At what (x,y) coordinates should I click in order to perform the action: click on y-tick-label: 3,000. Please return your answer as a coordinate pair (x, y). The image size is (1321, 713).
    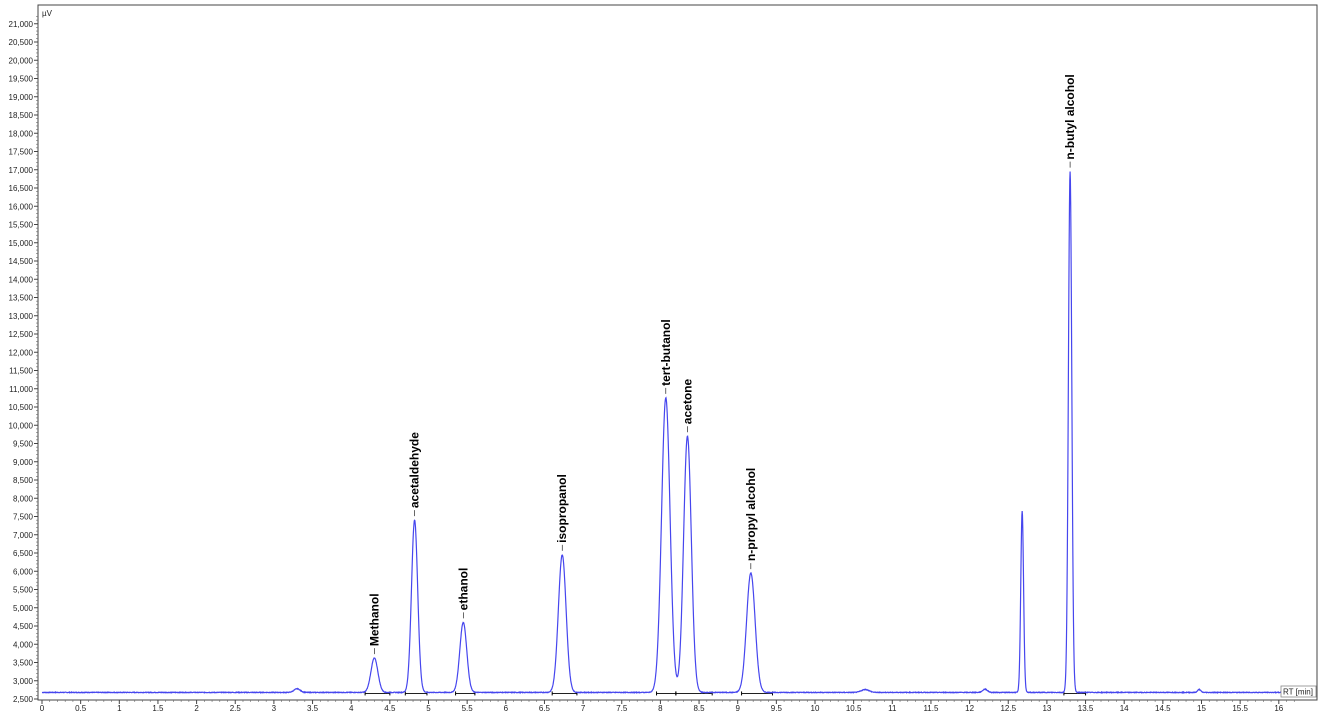
    Looking at the image, I should click on (23, 681).